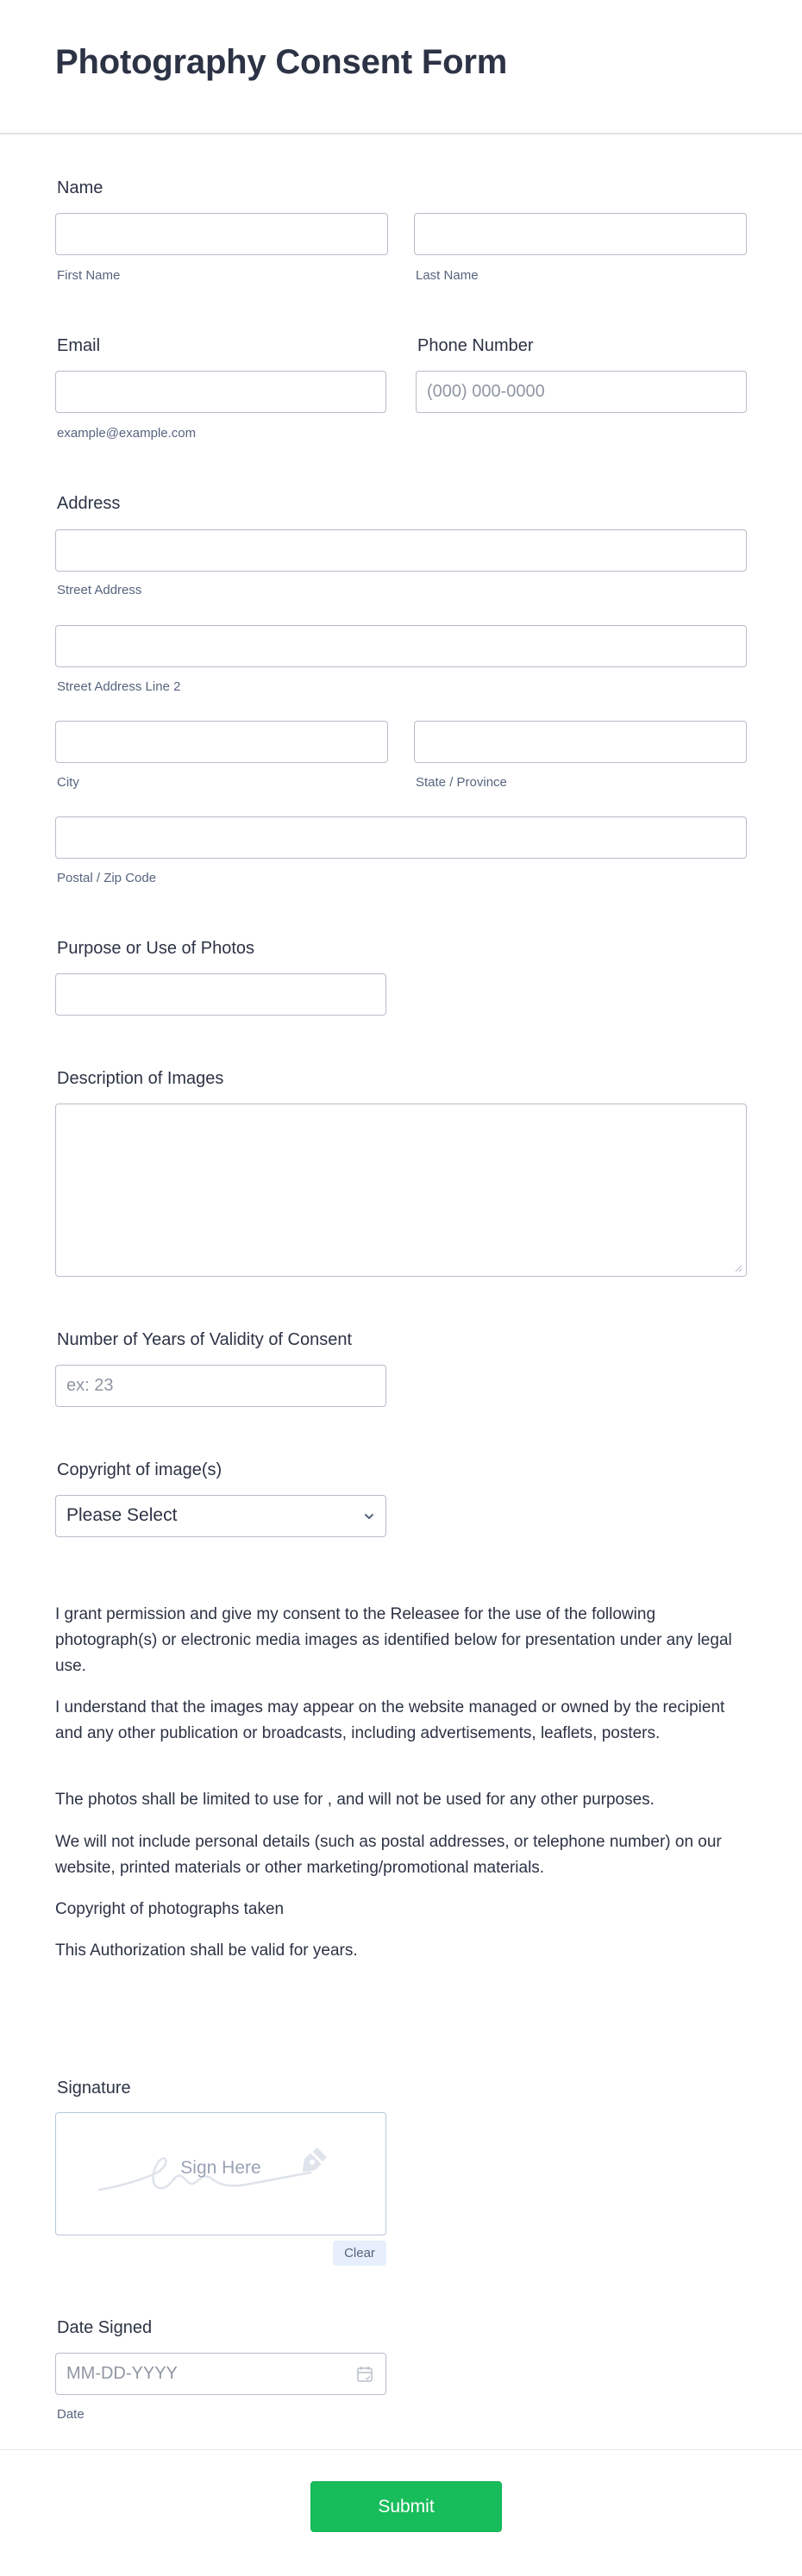  Describe the element at coordinates (281, 62) in the screenshot. I see `page-title: Photography Consent Form` at that location.